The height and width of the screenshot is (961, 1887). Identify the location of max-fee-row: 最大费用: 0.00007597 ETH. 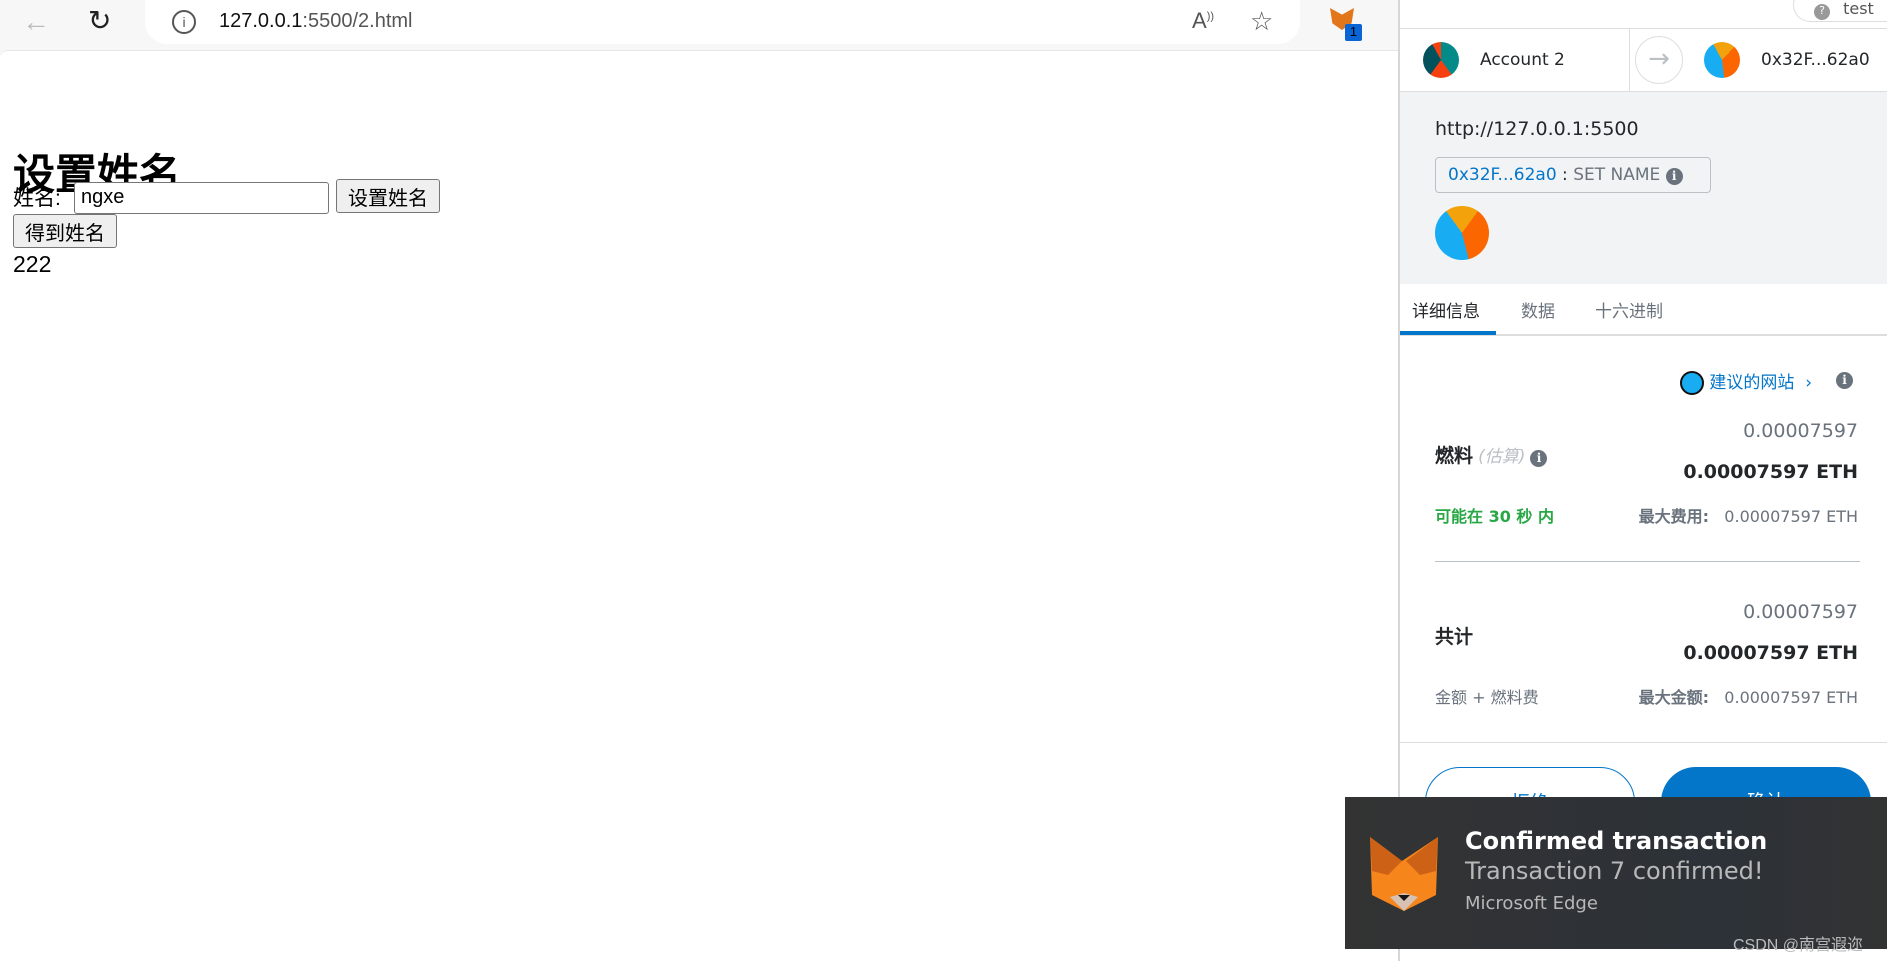
(1748, 515).